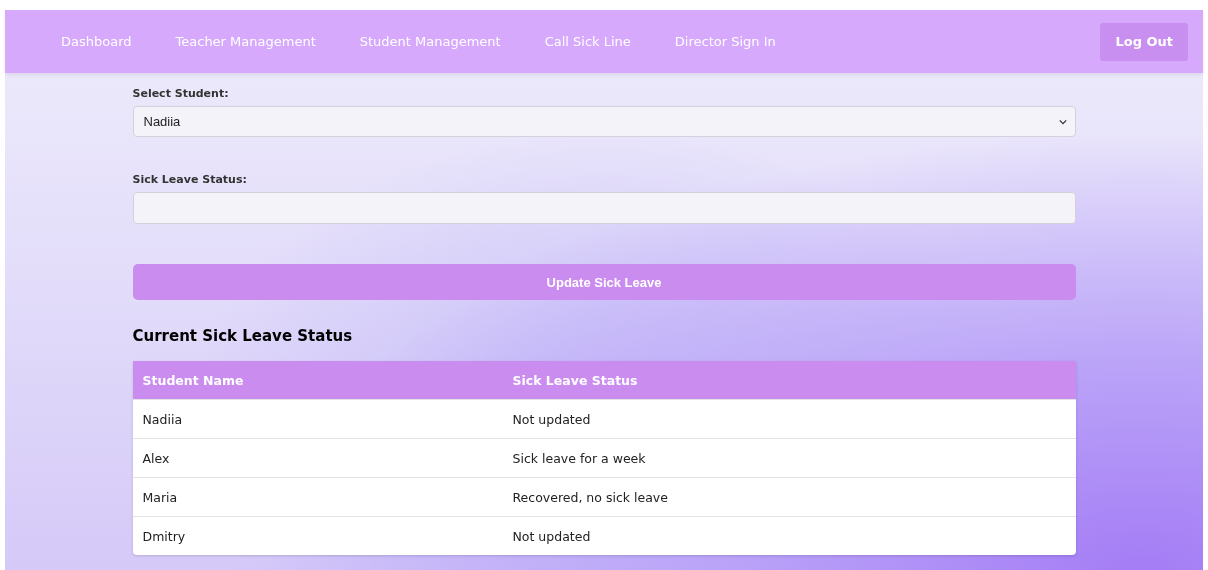 The height and width of the screenshot is (570, 1208). I want to click on nav-link: Call Sick Line, so click(587, 41).